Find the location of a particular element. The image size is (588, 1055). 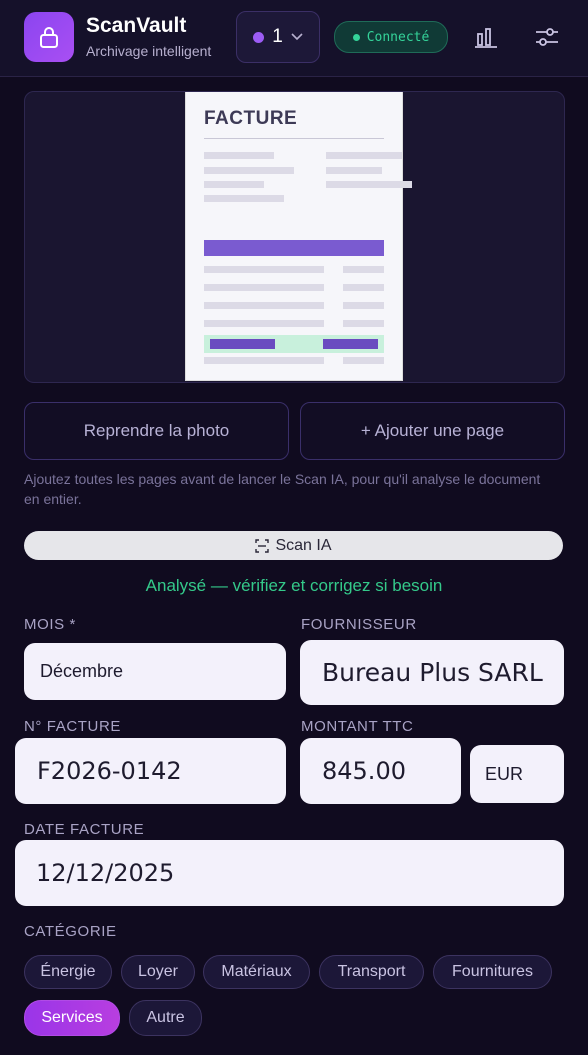

category-chip-services: Services is located at coordinates (72, 1018).